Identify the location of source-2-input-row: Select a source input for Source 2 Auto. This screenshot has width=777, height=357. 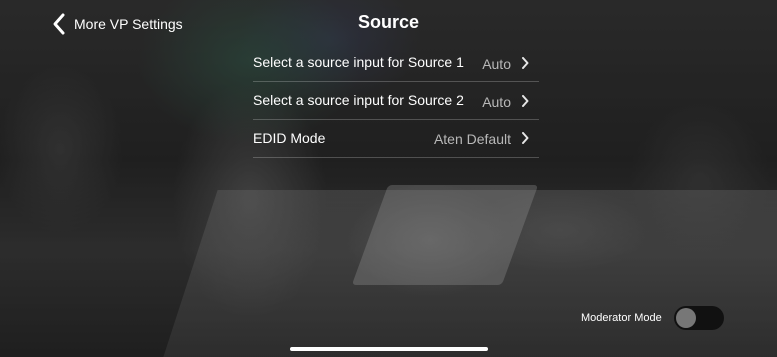
(396, 101).